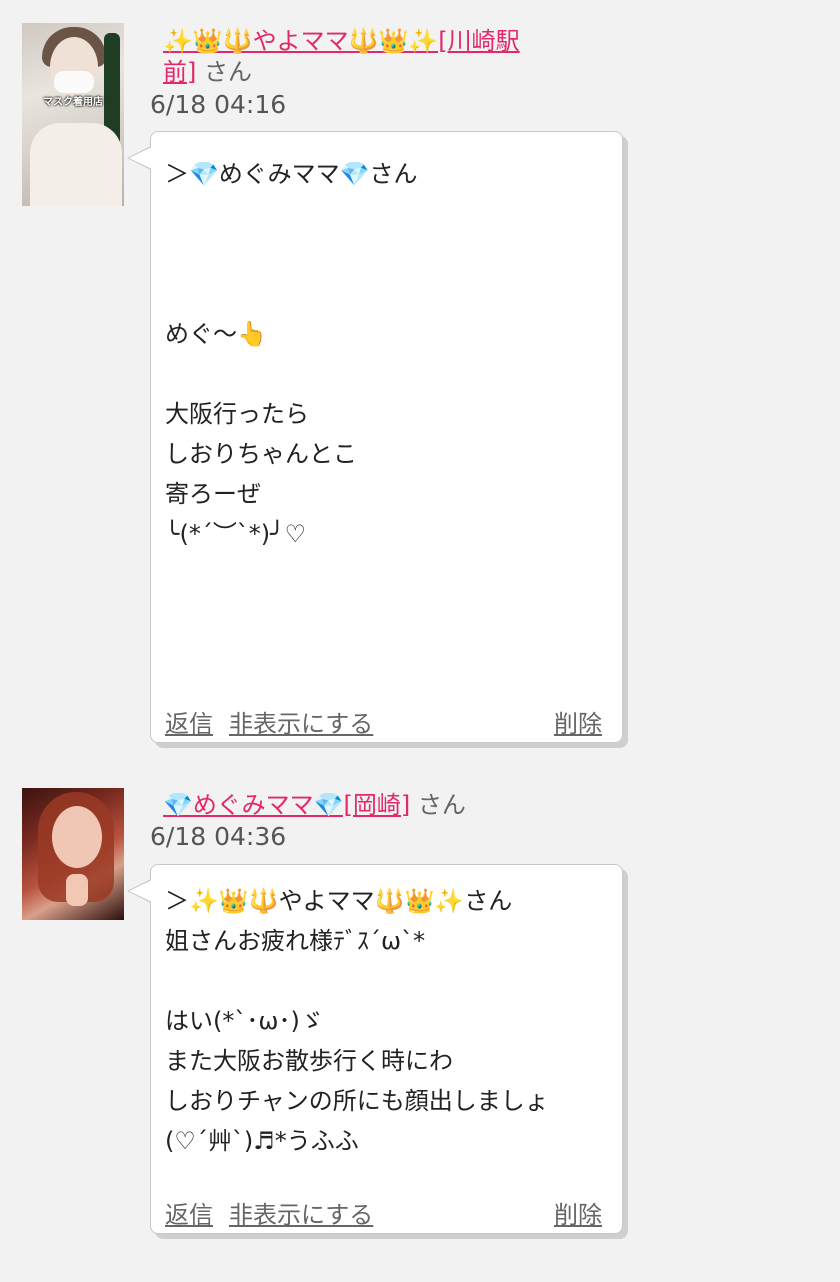 The image size is (840, 1282). What do you see at coordinates (73, 854) in the screenshot?
I see `user-avatar` at bounding box center [73, 854].